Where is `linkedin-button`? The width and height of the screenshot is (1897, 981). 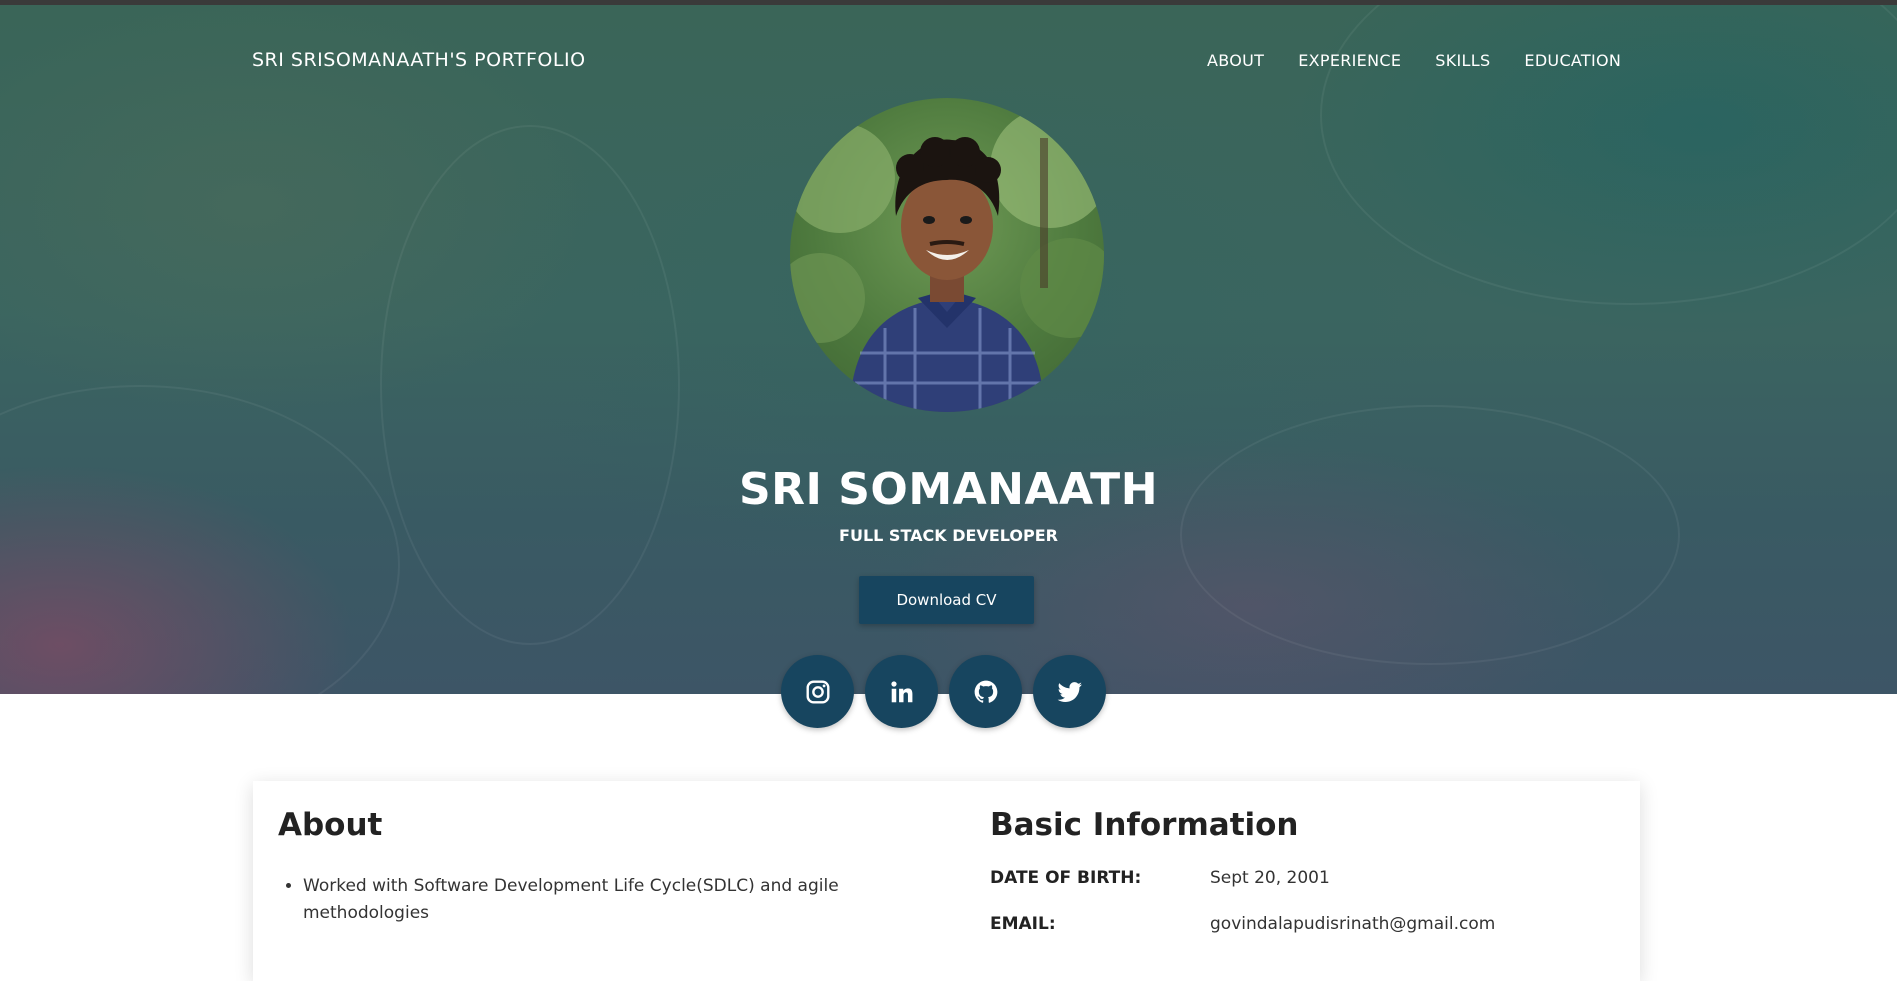
linkedin-button is located at coordinates (901, 691).